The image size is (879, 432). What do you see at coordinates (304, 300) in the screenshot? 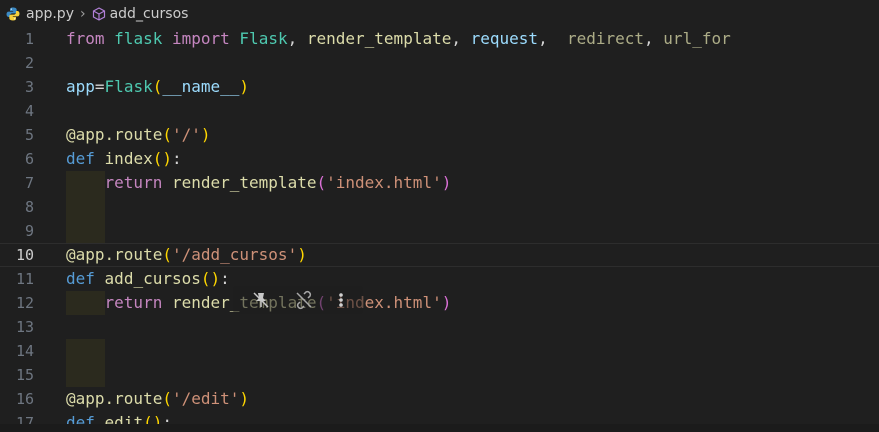
I see `link-off-icon` at bounding box center [304, 300].